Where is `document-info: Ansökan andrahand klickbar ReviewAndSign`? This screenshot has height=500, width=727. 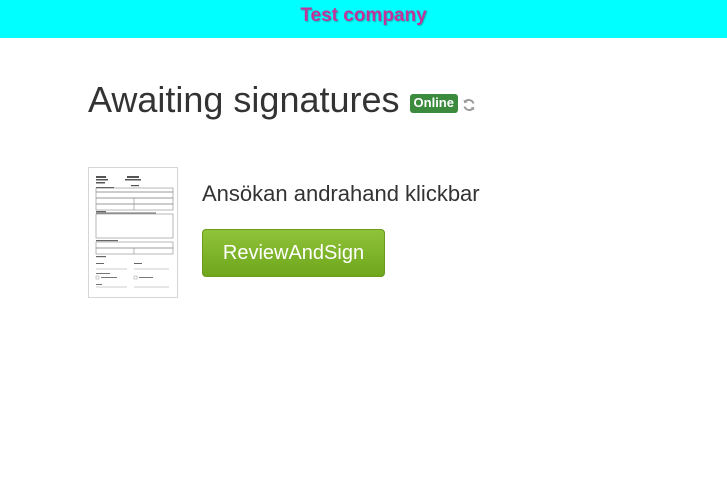
document-info: Ansökan andrahand klickbar ReviewAndSign is located at coordinates (341, 239).